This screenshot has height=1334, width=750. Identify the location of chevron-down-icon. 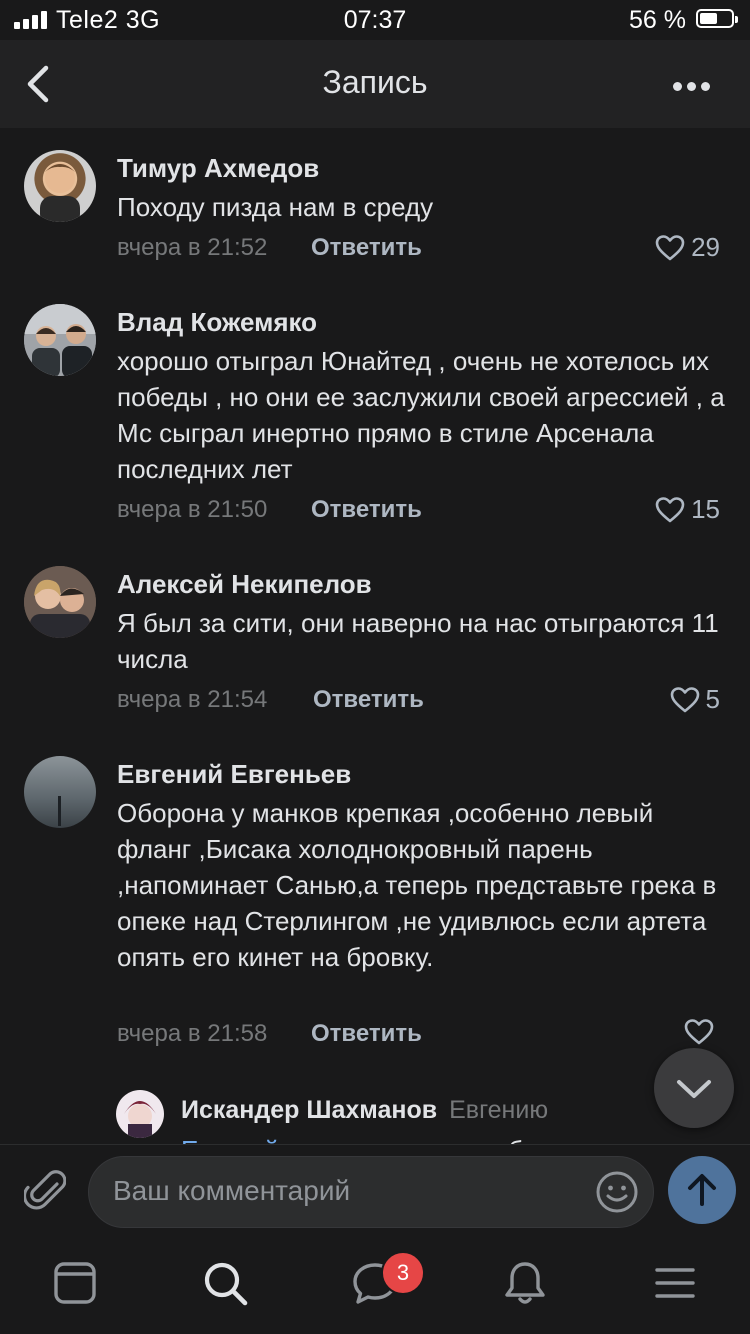
(694, 1089).